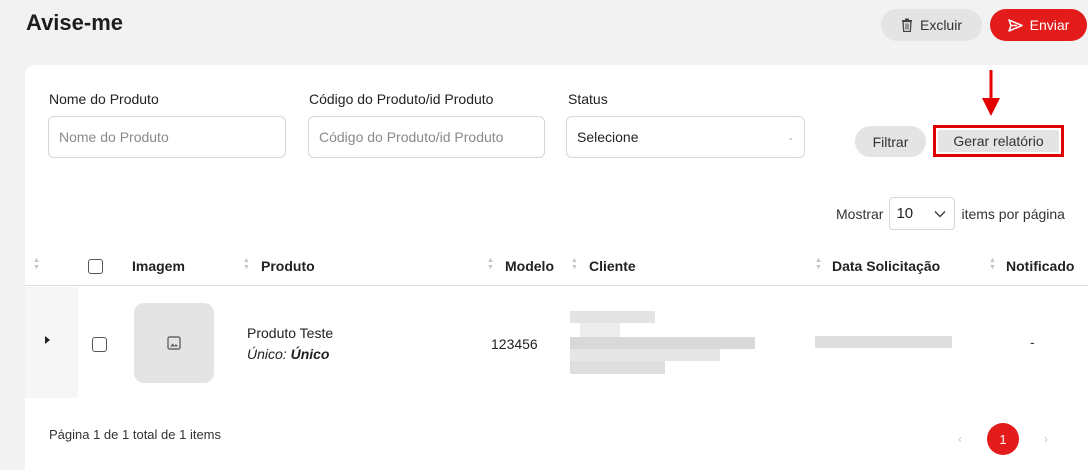 The image size is (1088, 470). I want to click on trash-icon, so click(906, 25).